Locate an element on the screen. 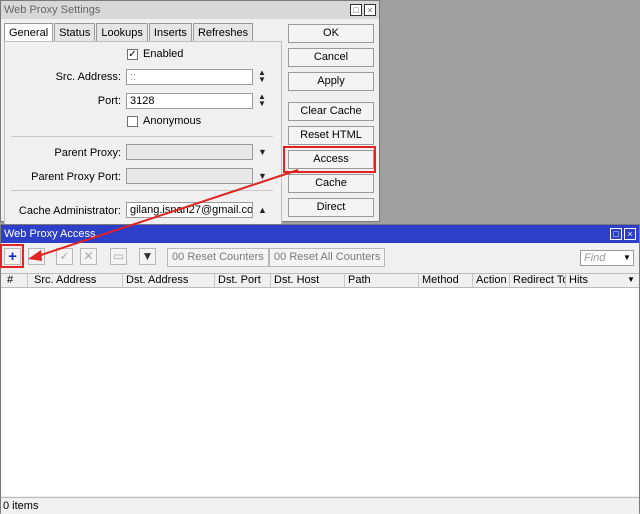 The width and height of the screenshot is (640, 514). cache-admin-up-icon: ▲ is located at coordinates (262, 210).